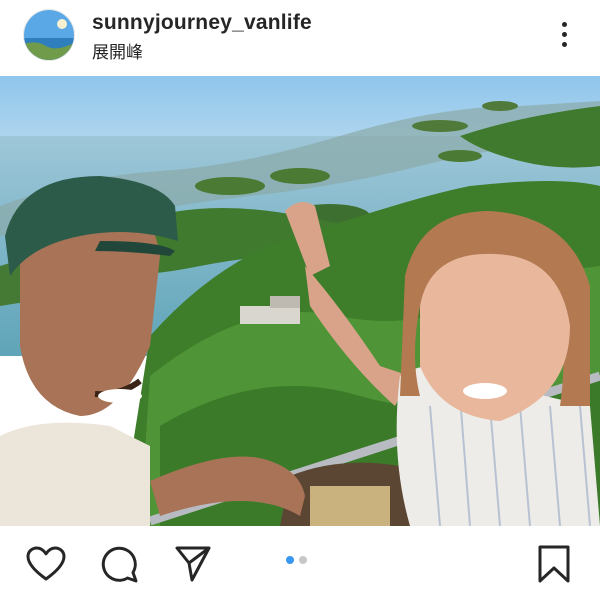  Describe the element at coordinates (49, 35) in the screenshot. I see `profile-avatar-icon` at that location.